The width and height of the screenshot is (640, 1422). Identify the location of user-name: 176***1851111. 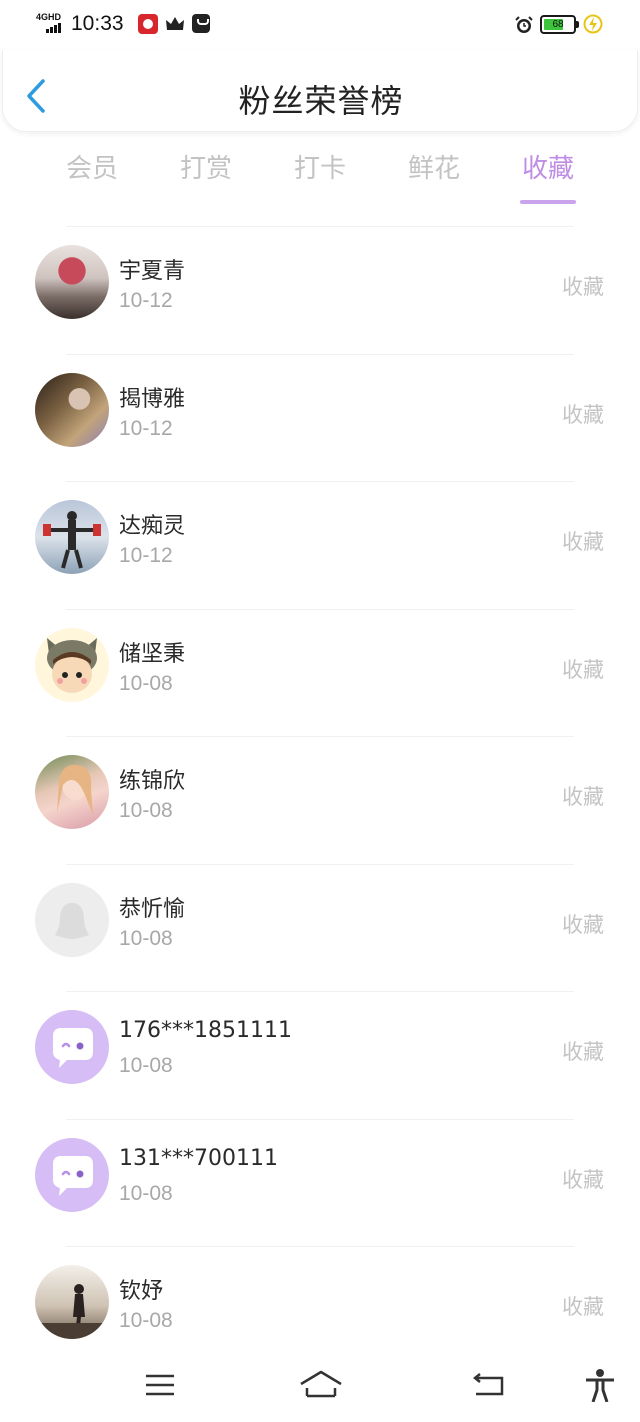
(205, 1030).